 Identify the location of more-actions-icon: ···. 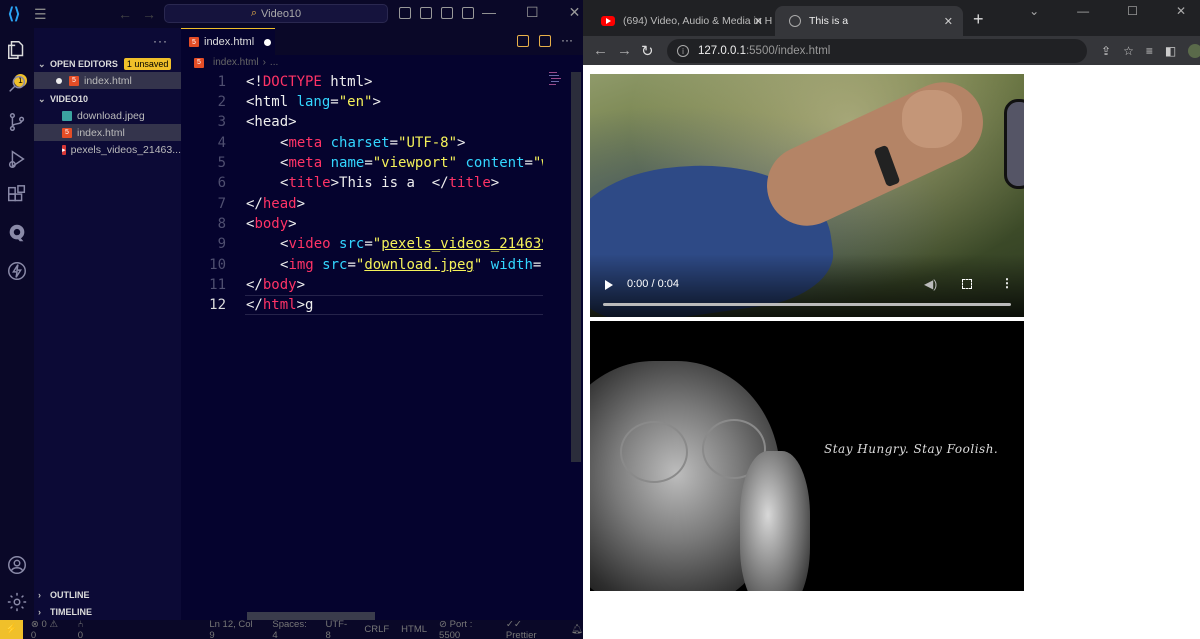
(567, 40).